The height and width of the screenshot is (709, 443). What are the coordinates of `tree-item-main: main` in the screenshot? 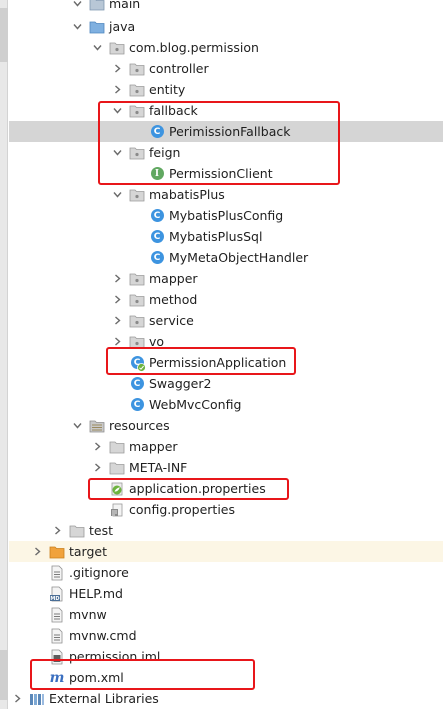 It's located at (226, 7).